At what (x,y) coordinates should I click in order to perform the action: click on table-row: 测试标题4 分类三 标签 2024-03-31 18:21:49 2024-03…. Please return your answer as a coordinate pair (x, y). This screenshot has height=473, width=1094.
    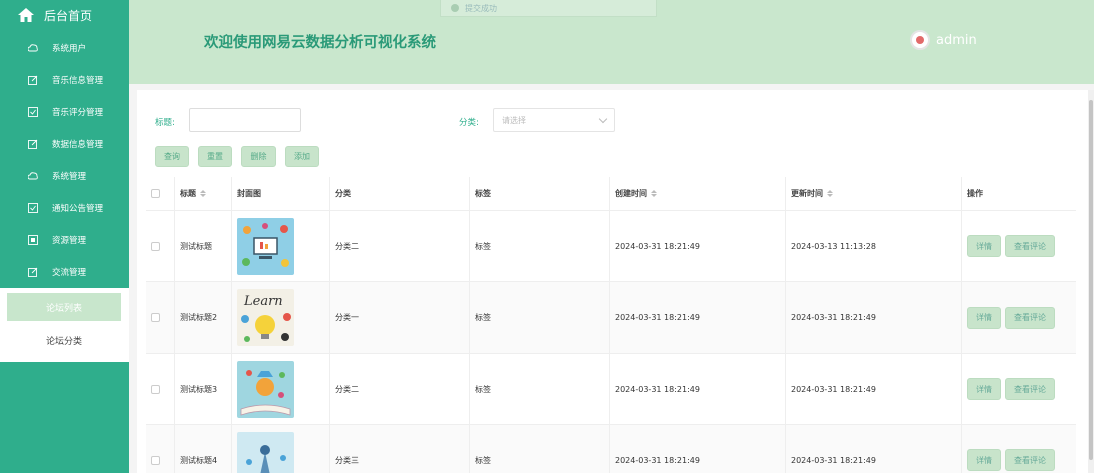
    Looking at the image, I should click on (611, 449).